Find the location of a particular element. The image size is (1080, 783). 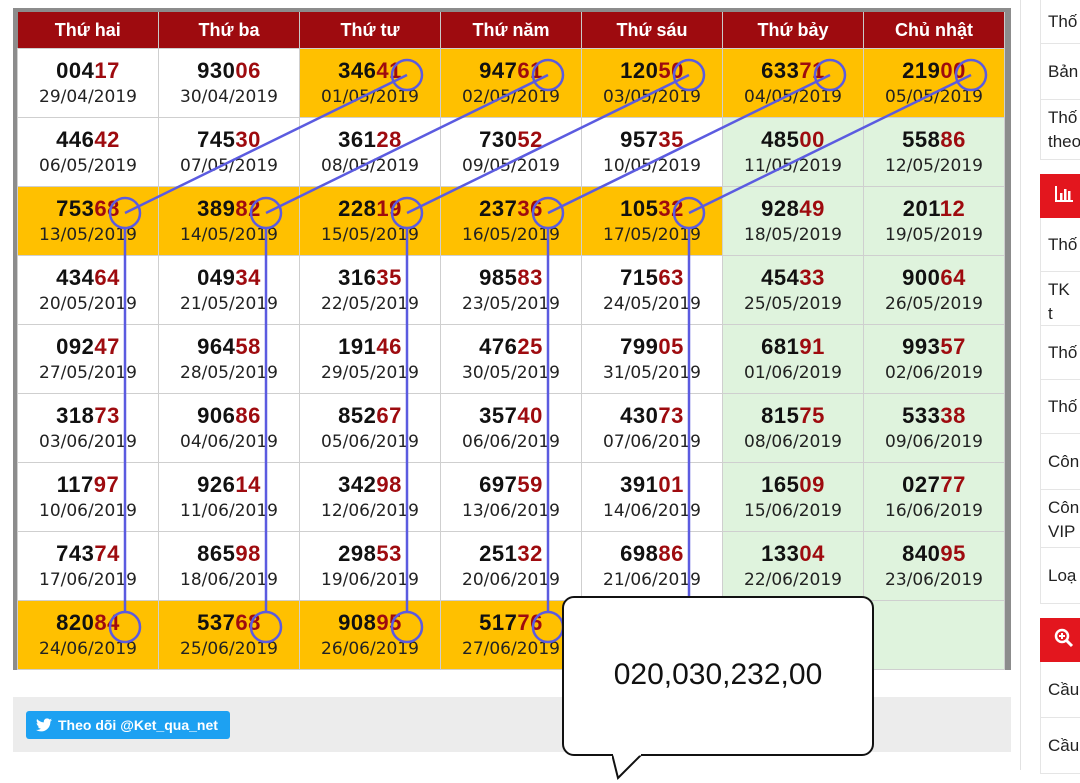

result-cell: 68191 01/06/2019 is located at coordinates (793, 359).